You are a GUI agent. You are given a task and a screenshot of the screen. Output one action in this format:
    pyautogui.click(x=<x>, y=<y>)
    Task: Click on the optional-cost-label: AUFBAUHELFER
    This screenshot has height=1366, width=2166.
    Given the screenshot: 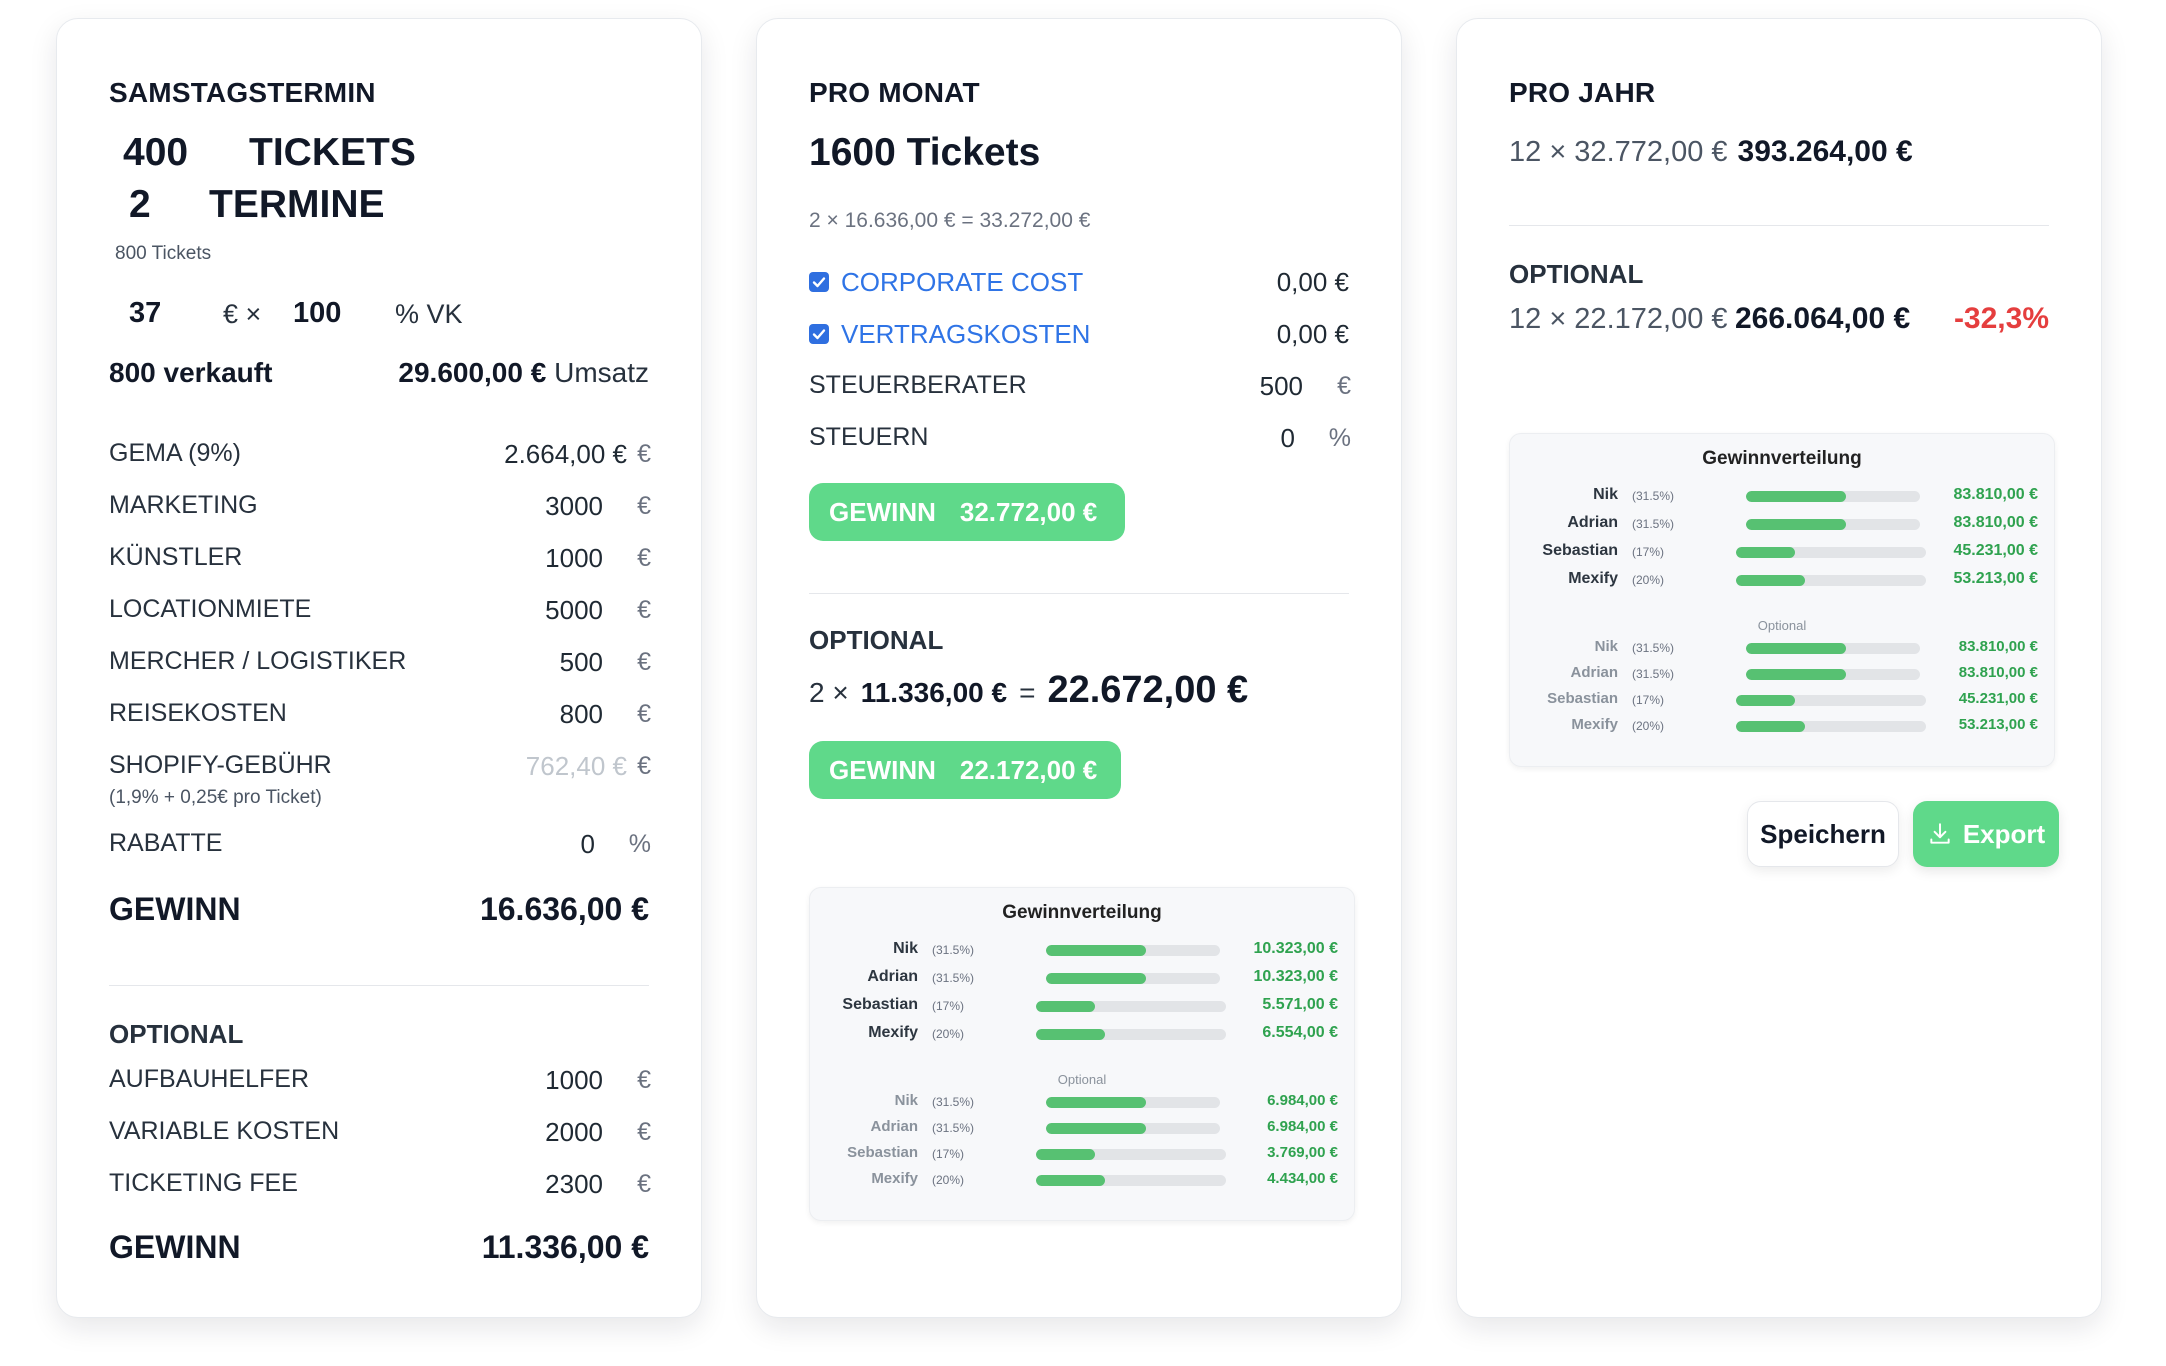 What is the action you would take?
    pyautogui.click(x=209, y=1079)
    